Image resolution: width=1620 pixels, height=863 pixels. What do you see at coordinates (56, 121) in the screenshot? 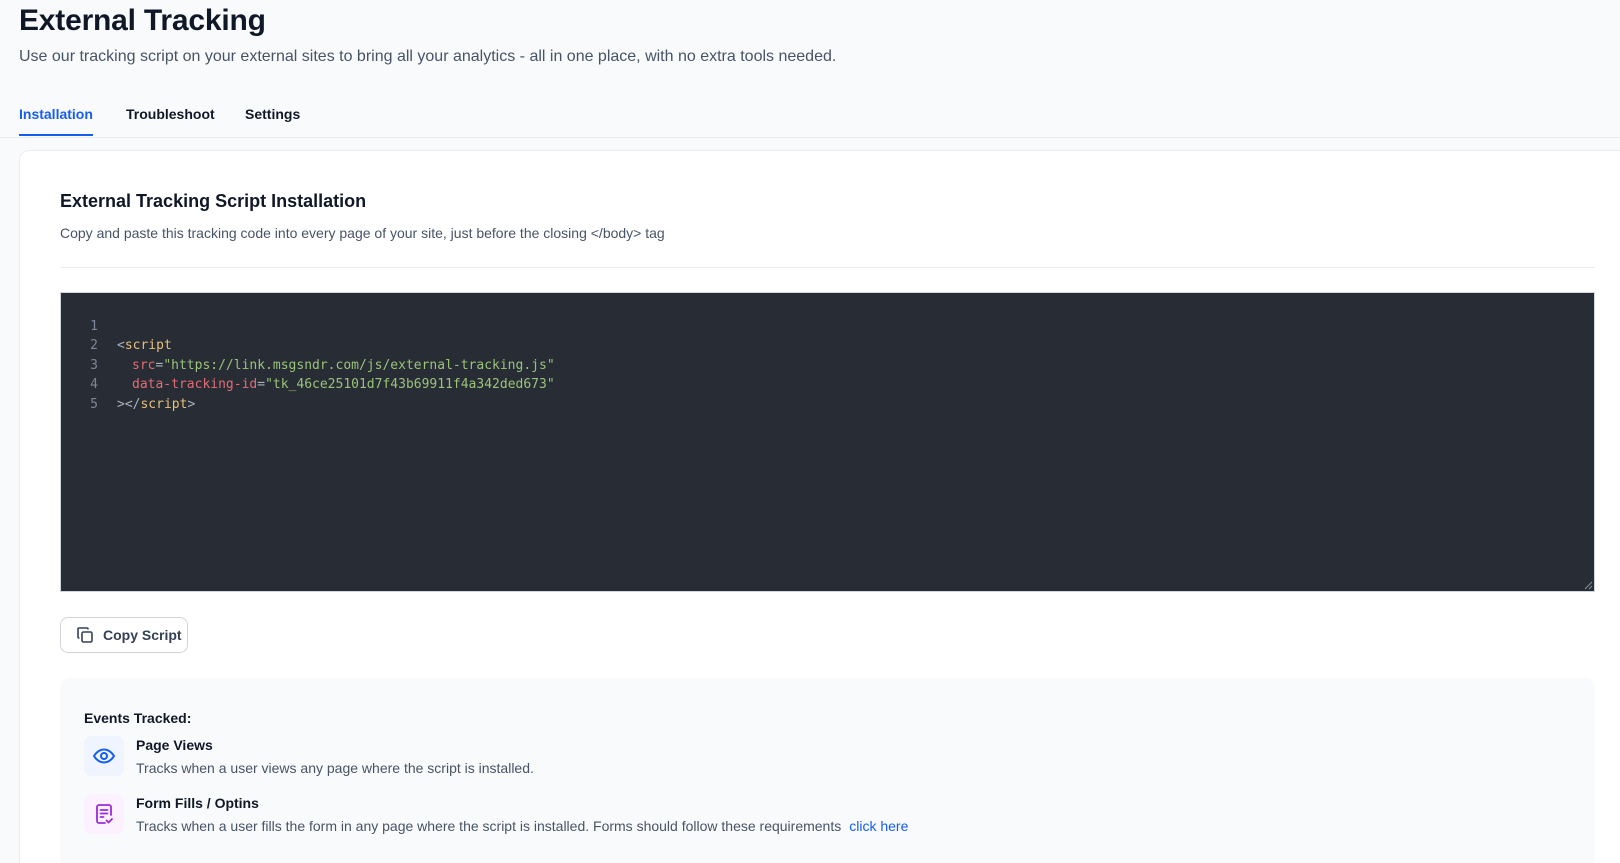
I see `tab-installation: Installation` at bounding box center [56, 121].